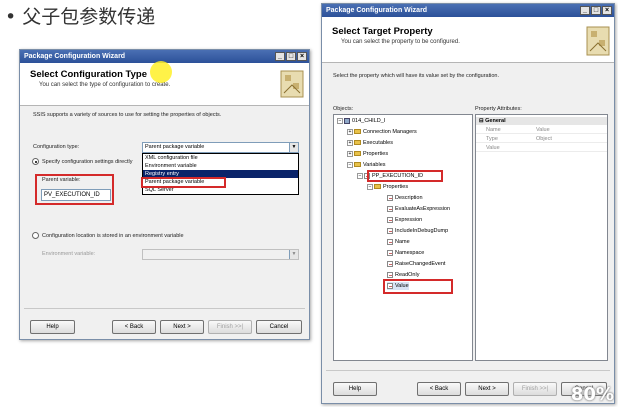 The height and width of the screenshot is (407, 618). What do you see at coordinates (592, 394) in the screenshot?
I see `watermark: 80%` at bounding box center [592, 394].